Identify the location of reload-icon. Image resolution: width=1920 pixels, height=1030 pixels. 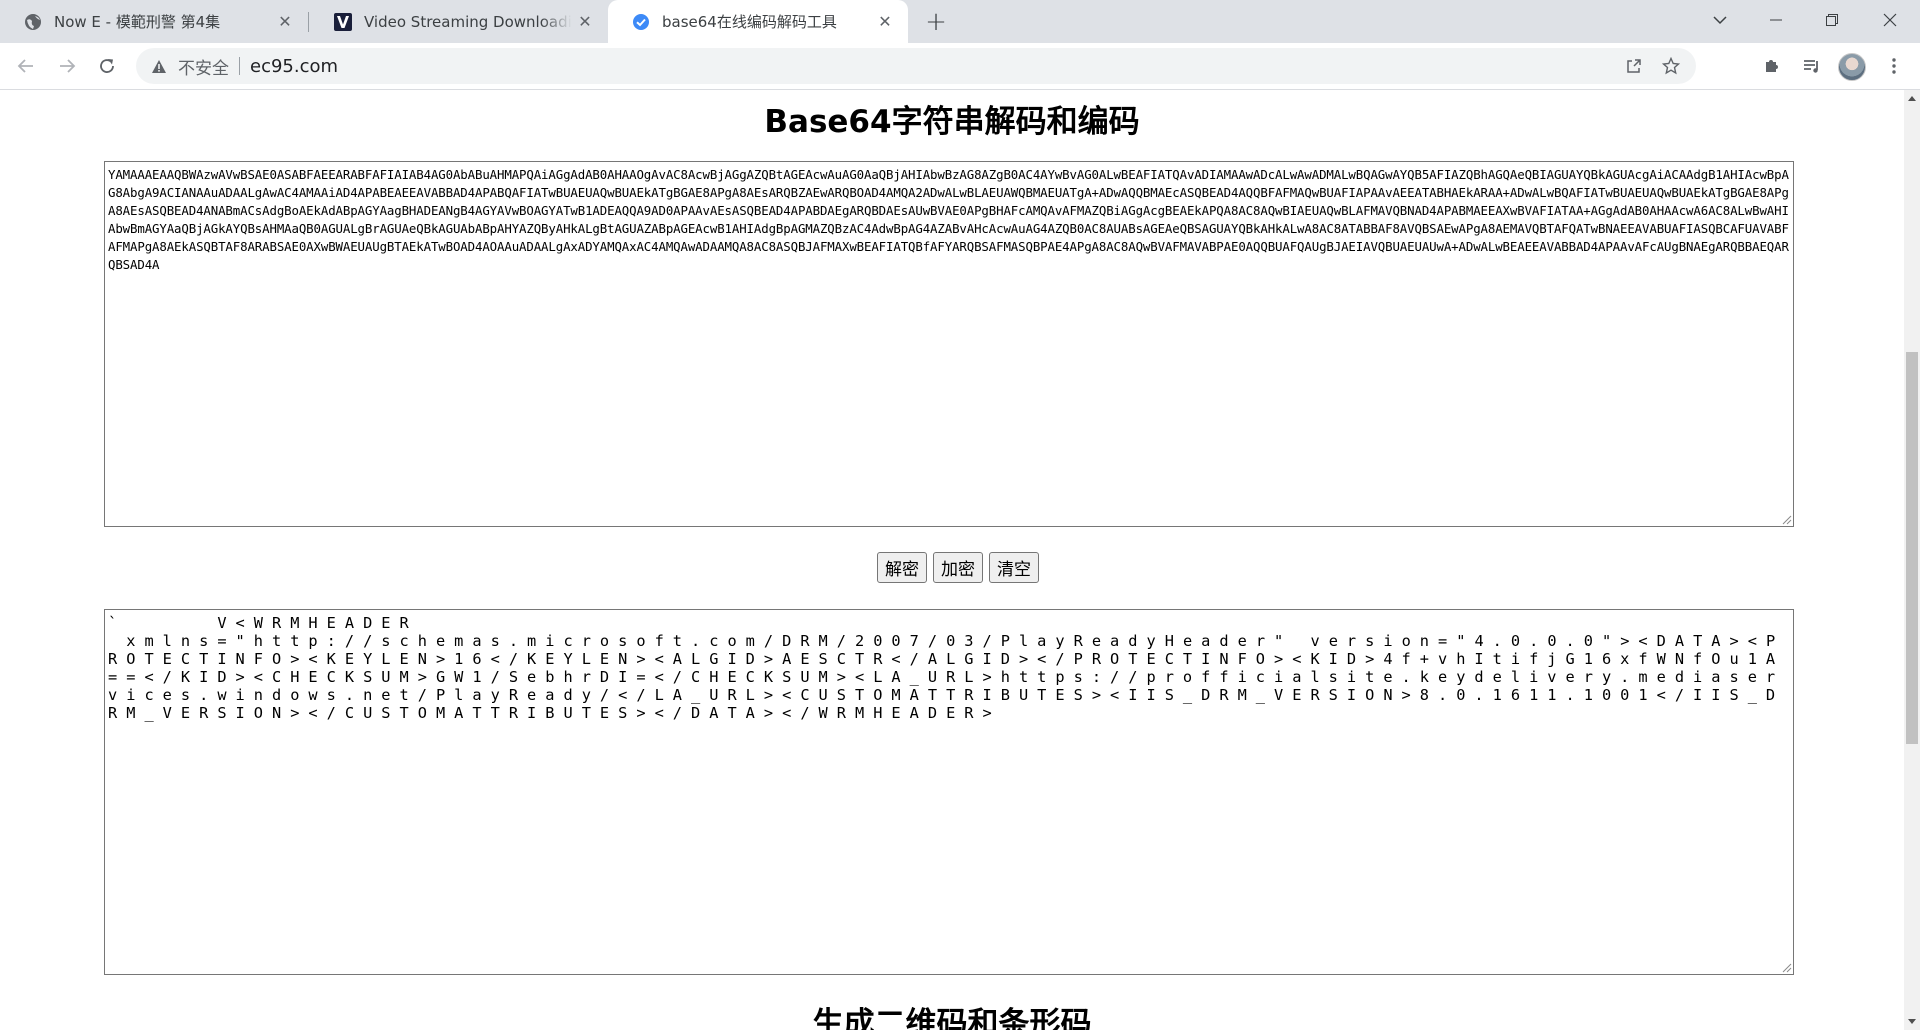
(107, 66).